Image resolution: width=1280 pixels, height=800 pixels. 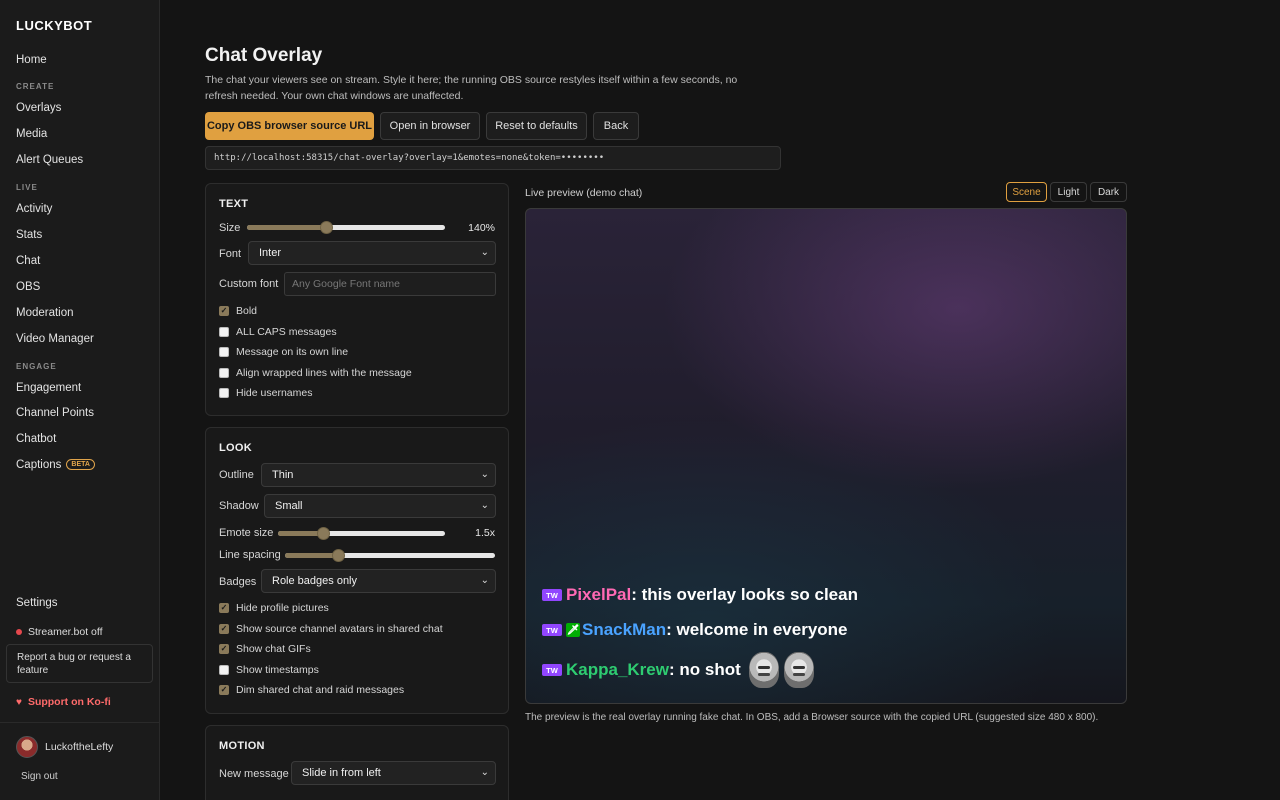 I want to click on sidebar-item-captions: Captions BETA, so click(x=55, y=465).